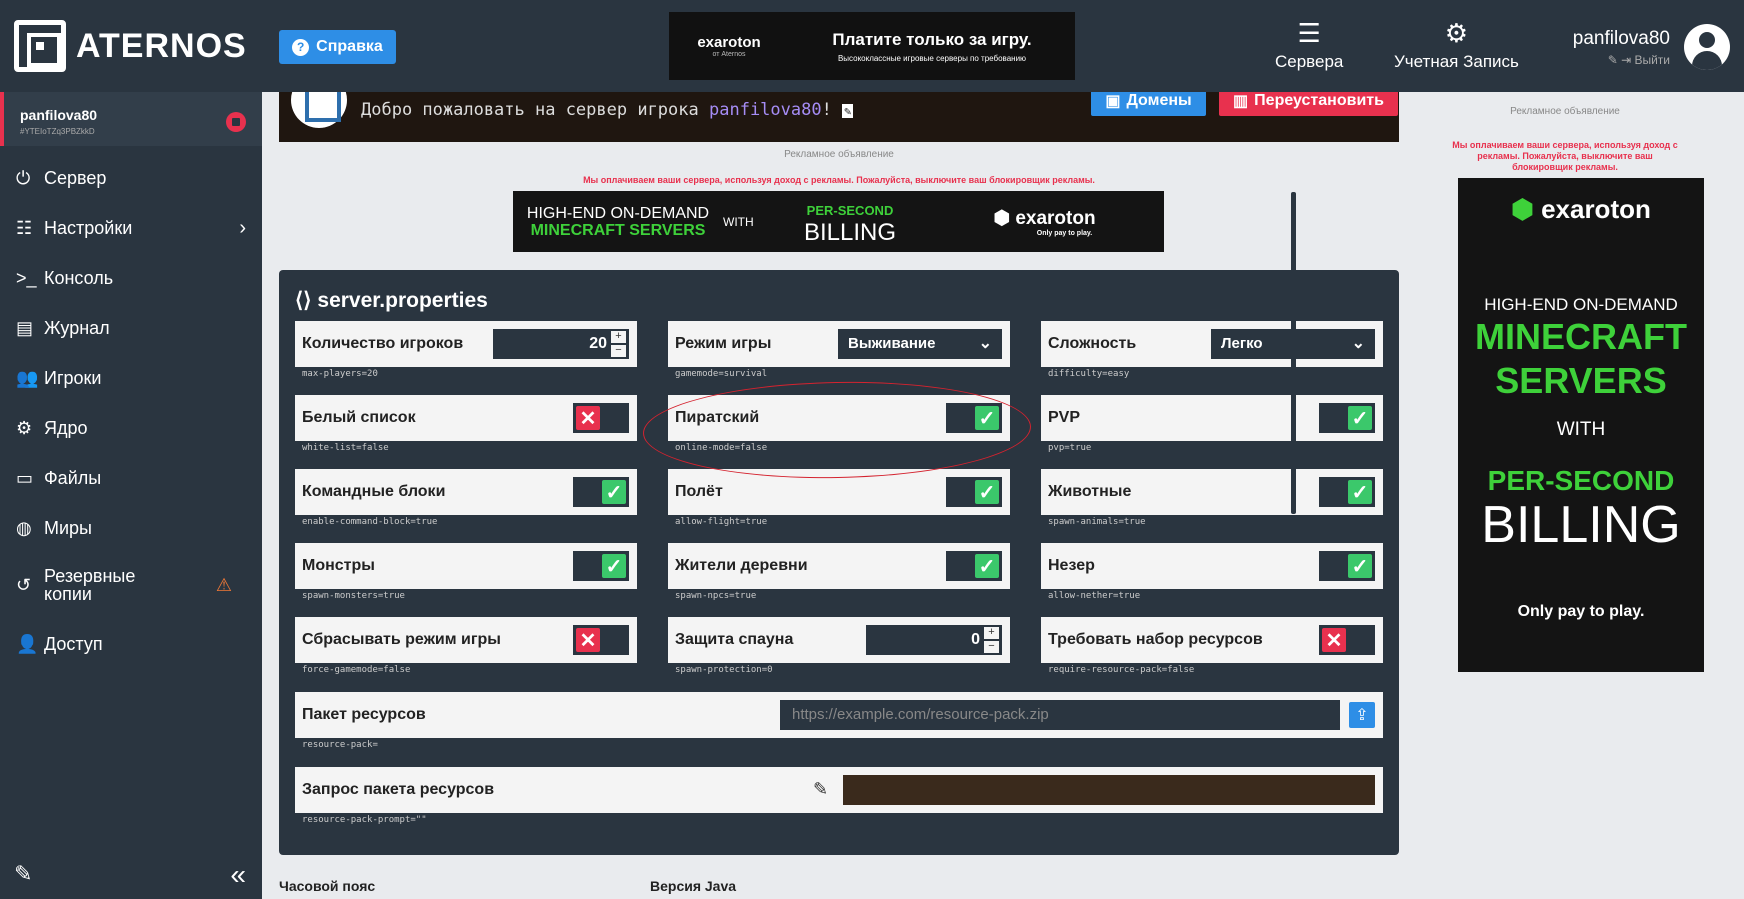 This screenshot has width=1744, height=899. I want to click on edit-name-icon: ✎, so click(848, 111).